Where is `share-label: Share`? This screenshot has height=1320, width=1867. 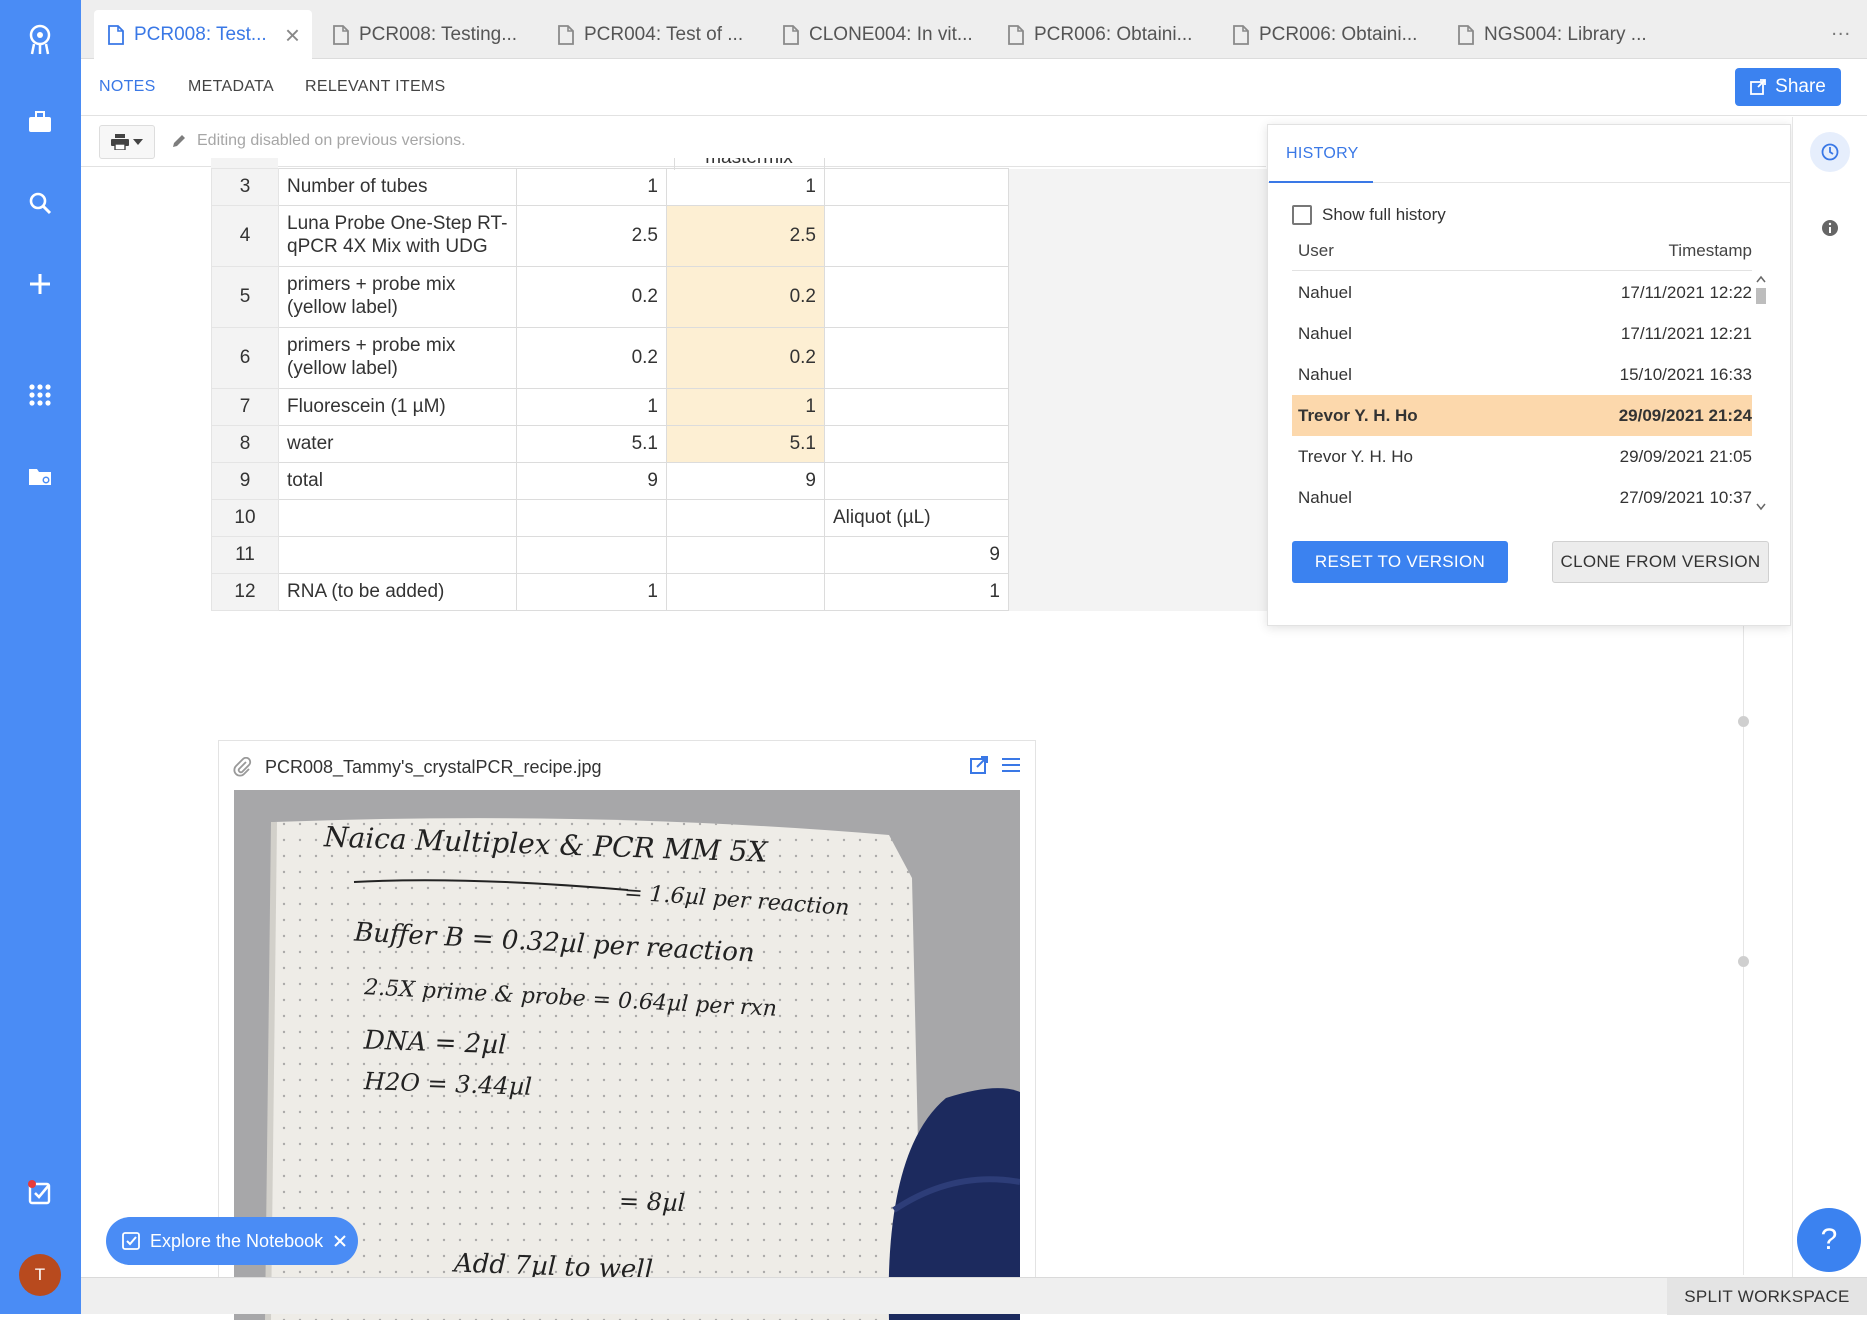
share-label: Share is located at coordinates (1800, 86).